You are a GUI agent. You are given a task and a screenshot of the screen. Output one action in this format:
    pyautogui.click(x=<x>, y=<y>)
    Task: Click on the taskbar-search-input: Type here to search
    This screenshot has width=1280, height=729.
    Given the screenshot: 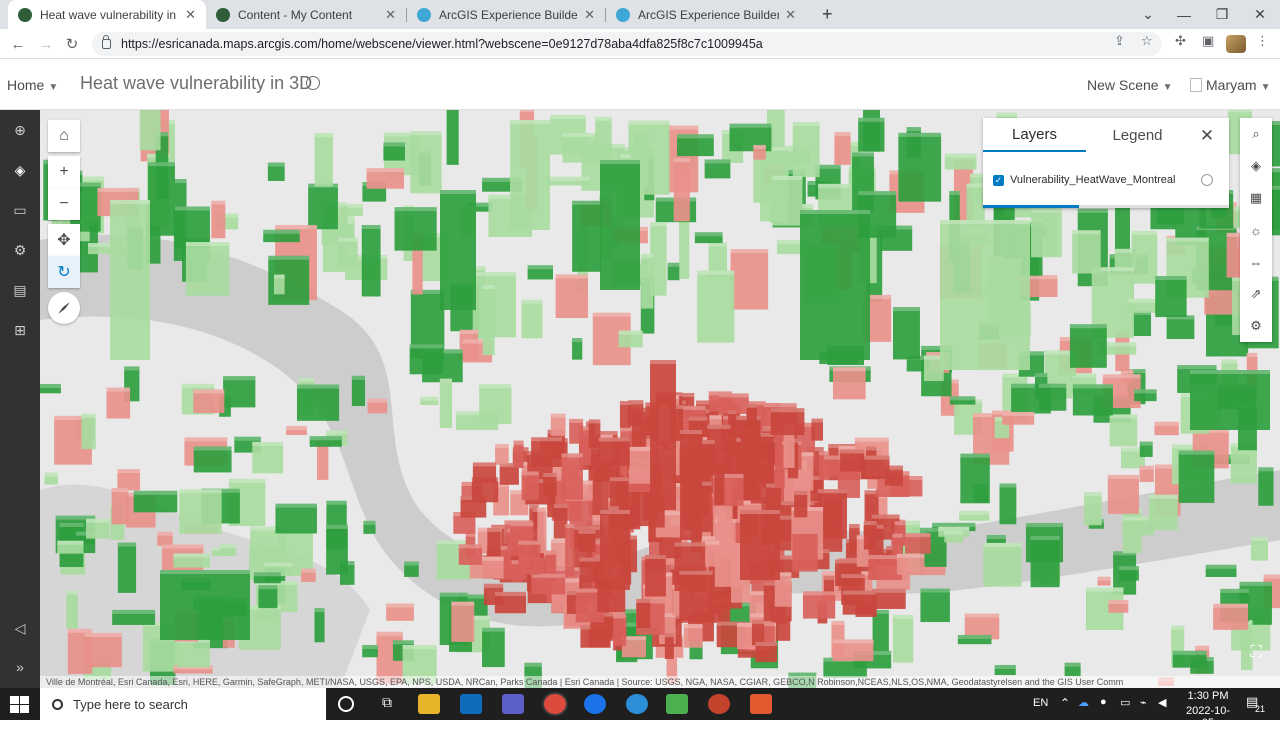 What is the action you would take?
    pyautogui.click(x=183, y=704)
    